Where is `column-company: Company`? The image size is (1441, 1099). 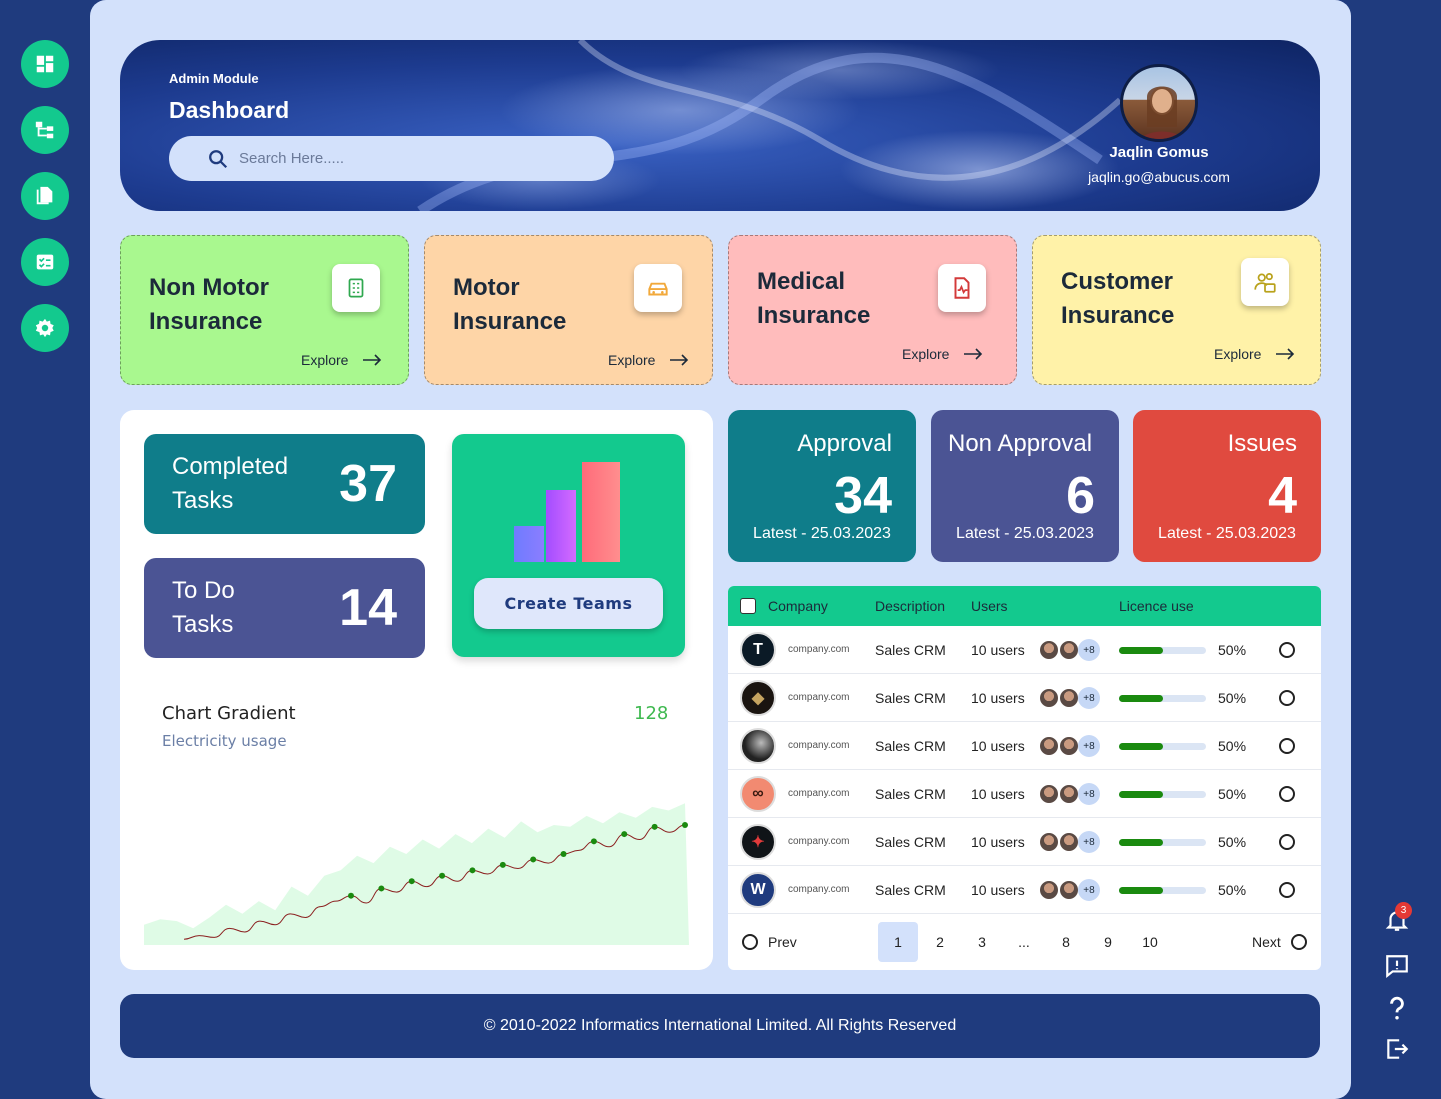
column-company: Company is located at coordinates (798, 606).